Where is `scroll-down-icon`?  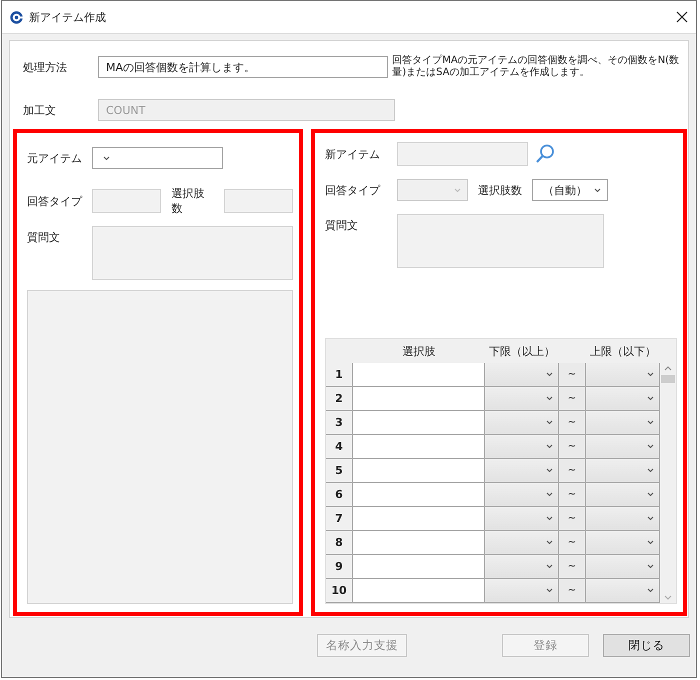
scroll-down-icon is located at coordinates (668, 597).